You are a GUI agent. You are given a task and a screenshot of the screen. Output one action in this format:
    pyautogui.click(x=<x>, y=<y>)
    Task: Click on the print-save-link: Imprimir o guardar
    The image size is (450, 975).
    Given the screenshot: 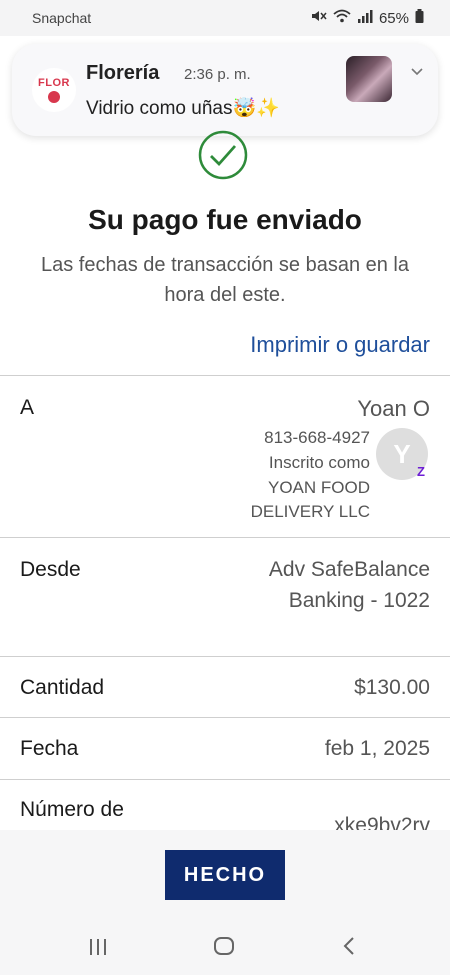 What is the action you would take?
    pyautogui.click(x=340, y=345)
    